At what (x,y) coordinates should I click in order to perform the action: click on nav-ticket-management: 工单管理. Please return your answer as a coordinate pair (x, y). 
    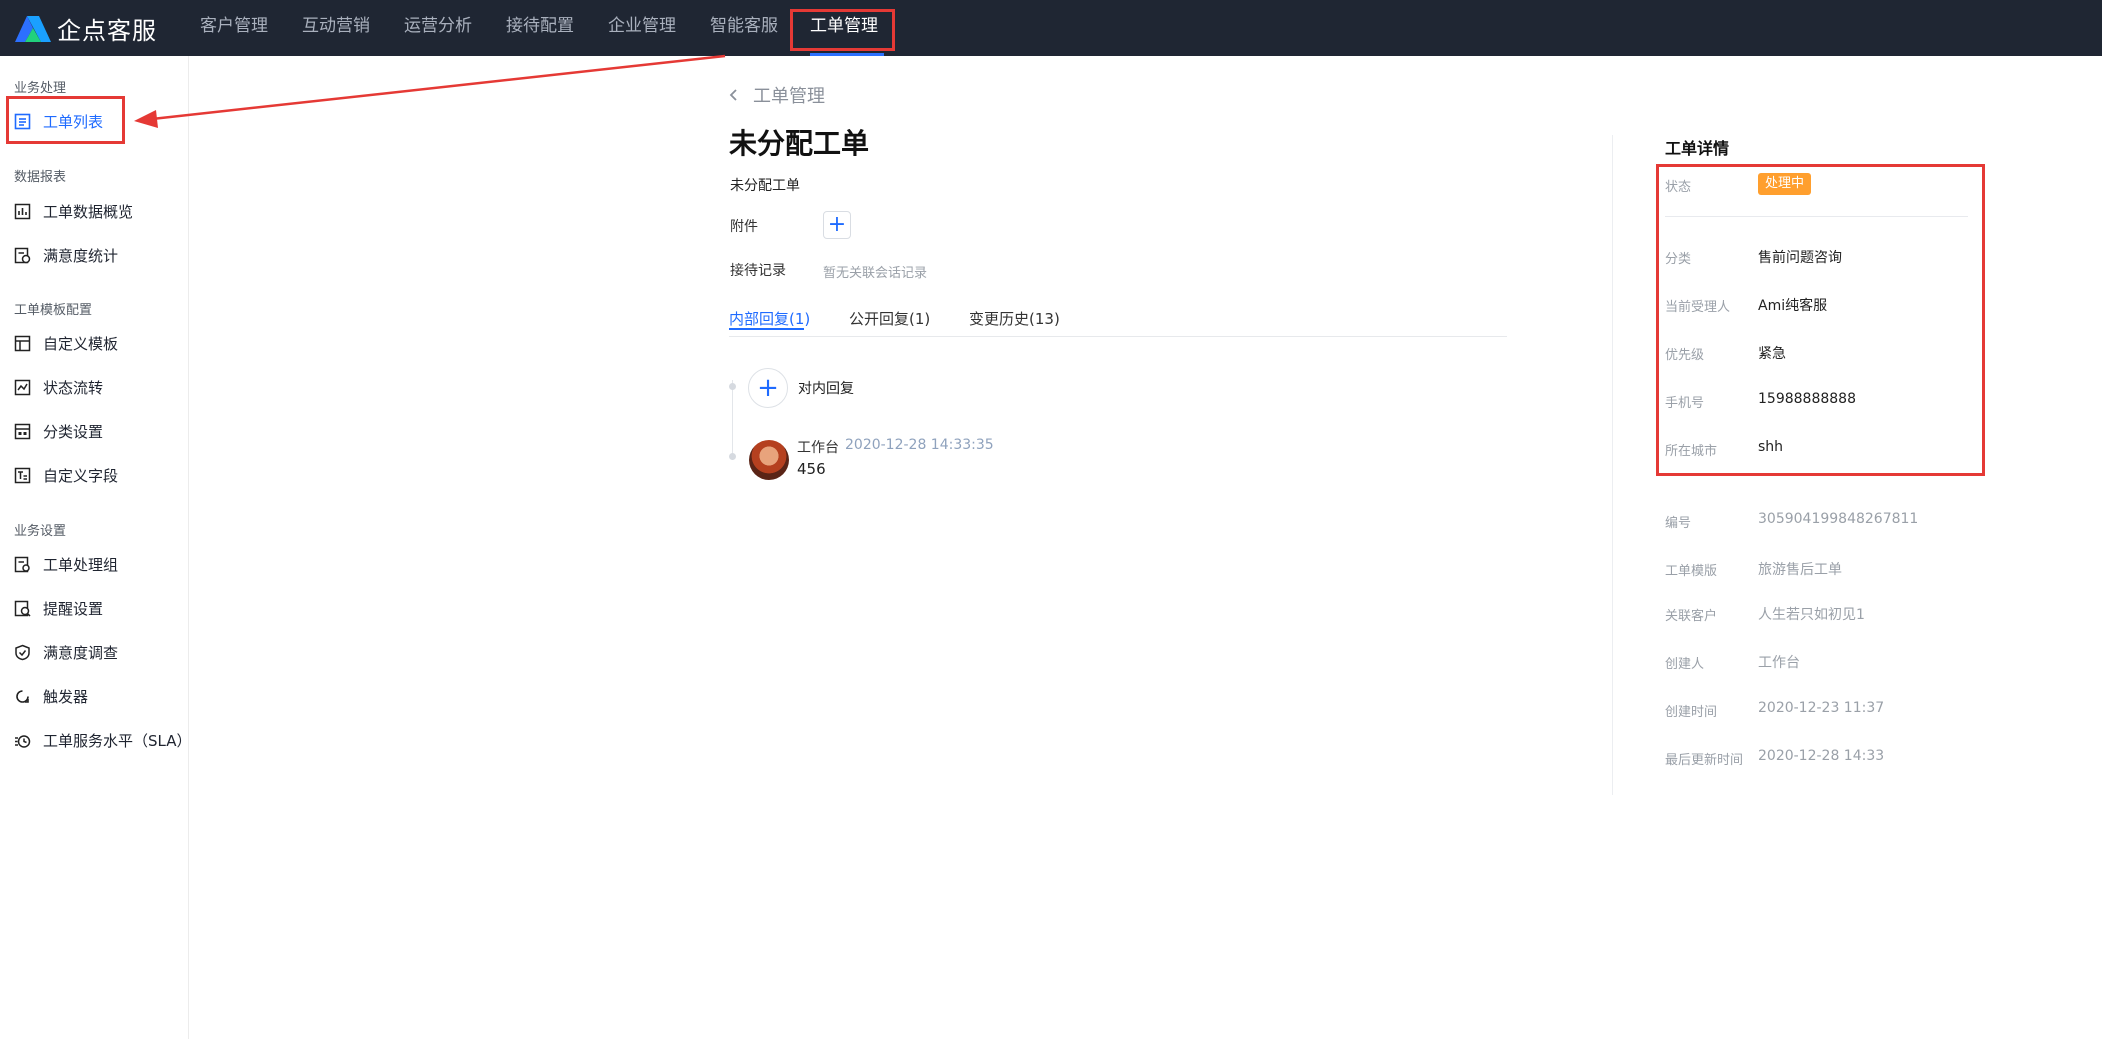
    Looking at the image, I should click on (847, 28).